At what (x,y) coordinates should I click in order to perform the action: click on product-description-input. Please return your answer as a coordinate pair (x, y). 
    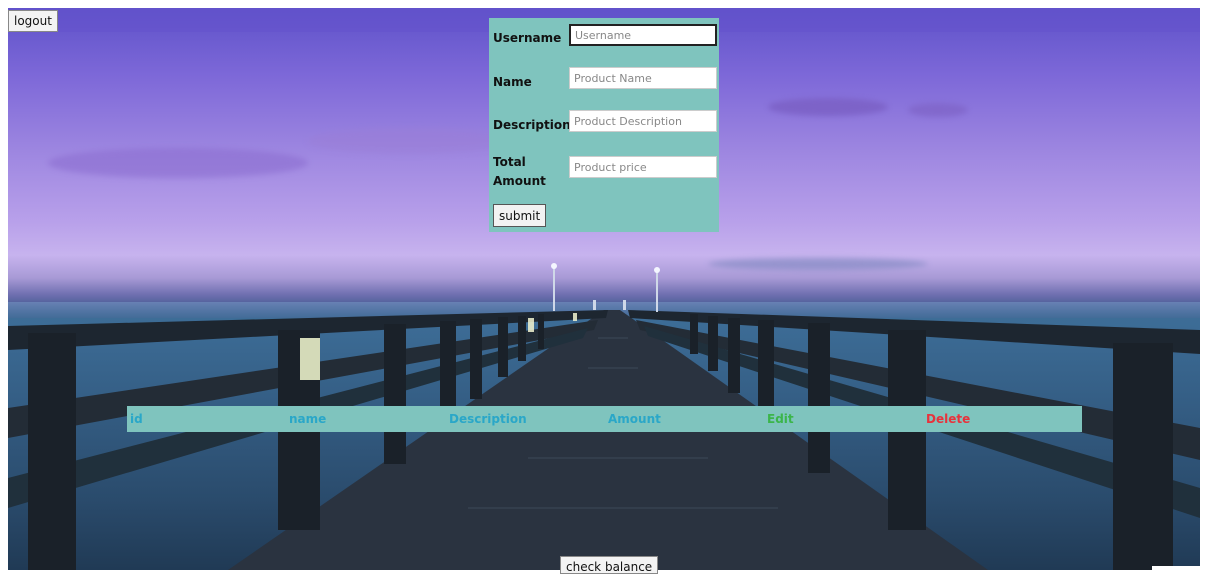
    Looking at the image, I should click on (643, 121).